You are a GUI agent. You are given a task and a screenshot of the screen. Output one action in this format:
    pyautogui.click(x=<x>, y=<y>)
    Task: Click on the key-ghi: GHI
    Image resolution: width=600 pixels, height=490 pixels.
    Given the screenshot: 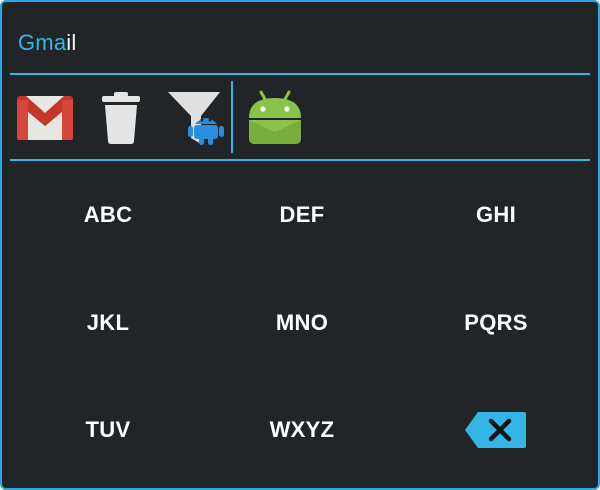 What is the action you would take?
    pyautogui.click(x=496, y=215)
    